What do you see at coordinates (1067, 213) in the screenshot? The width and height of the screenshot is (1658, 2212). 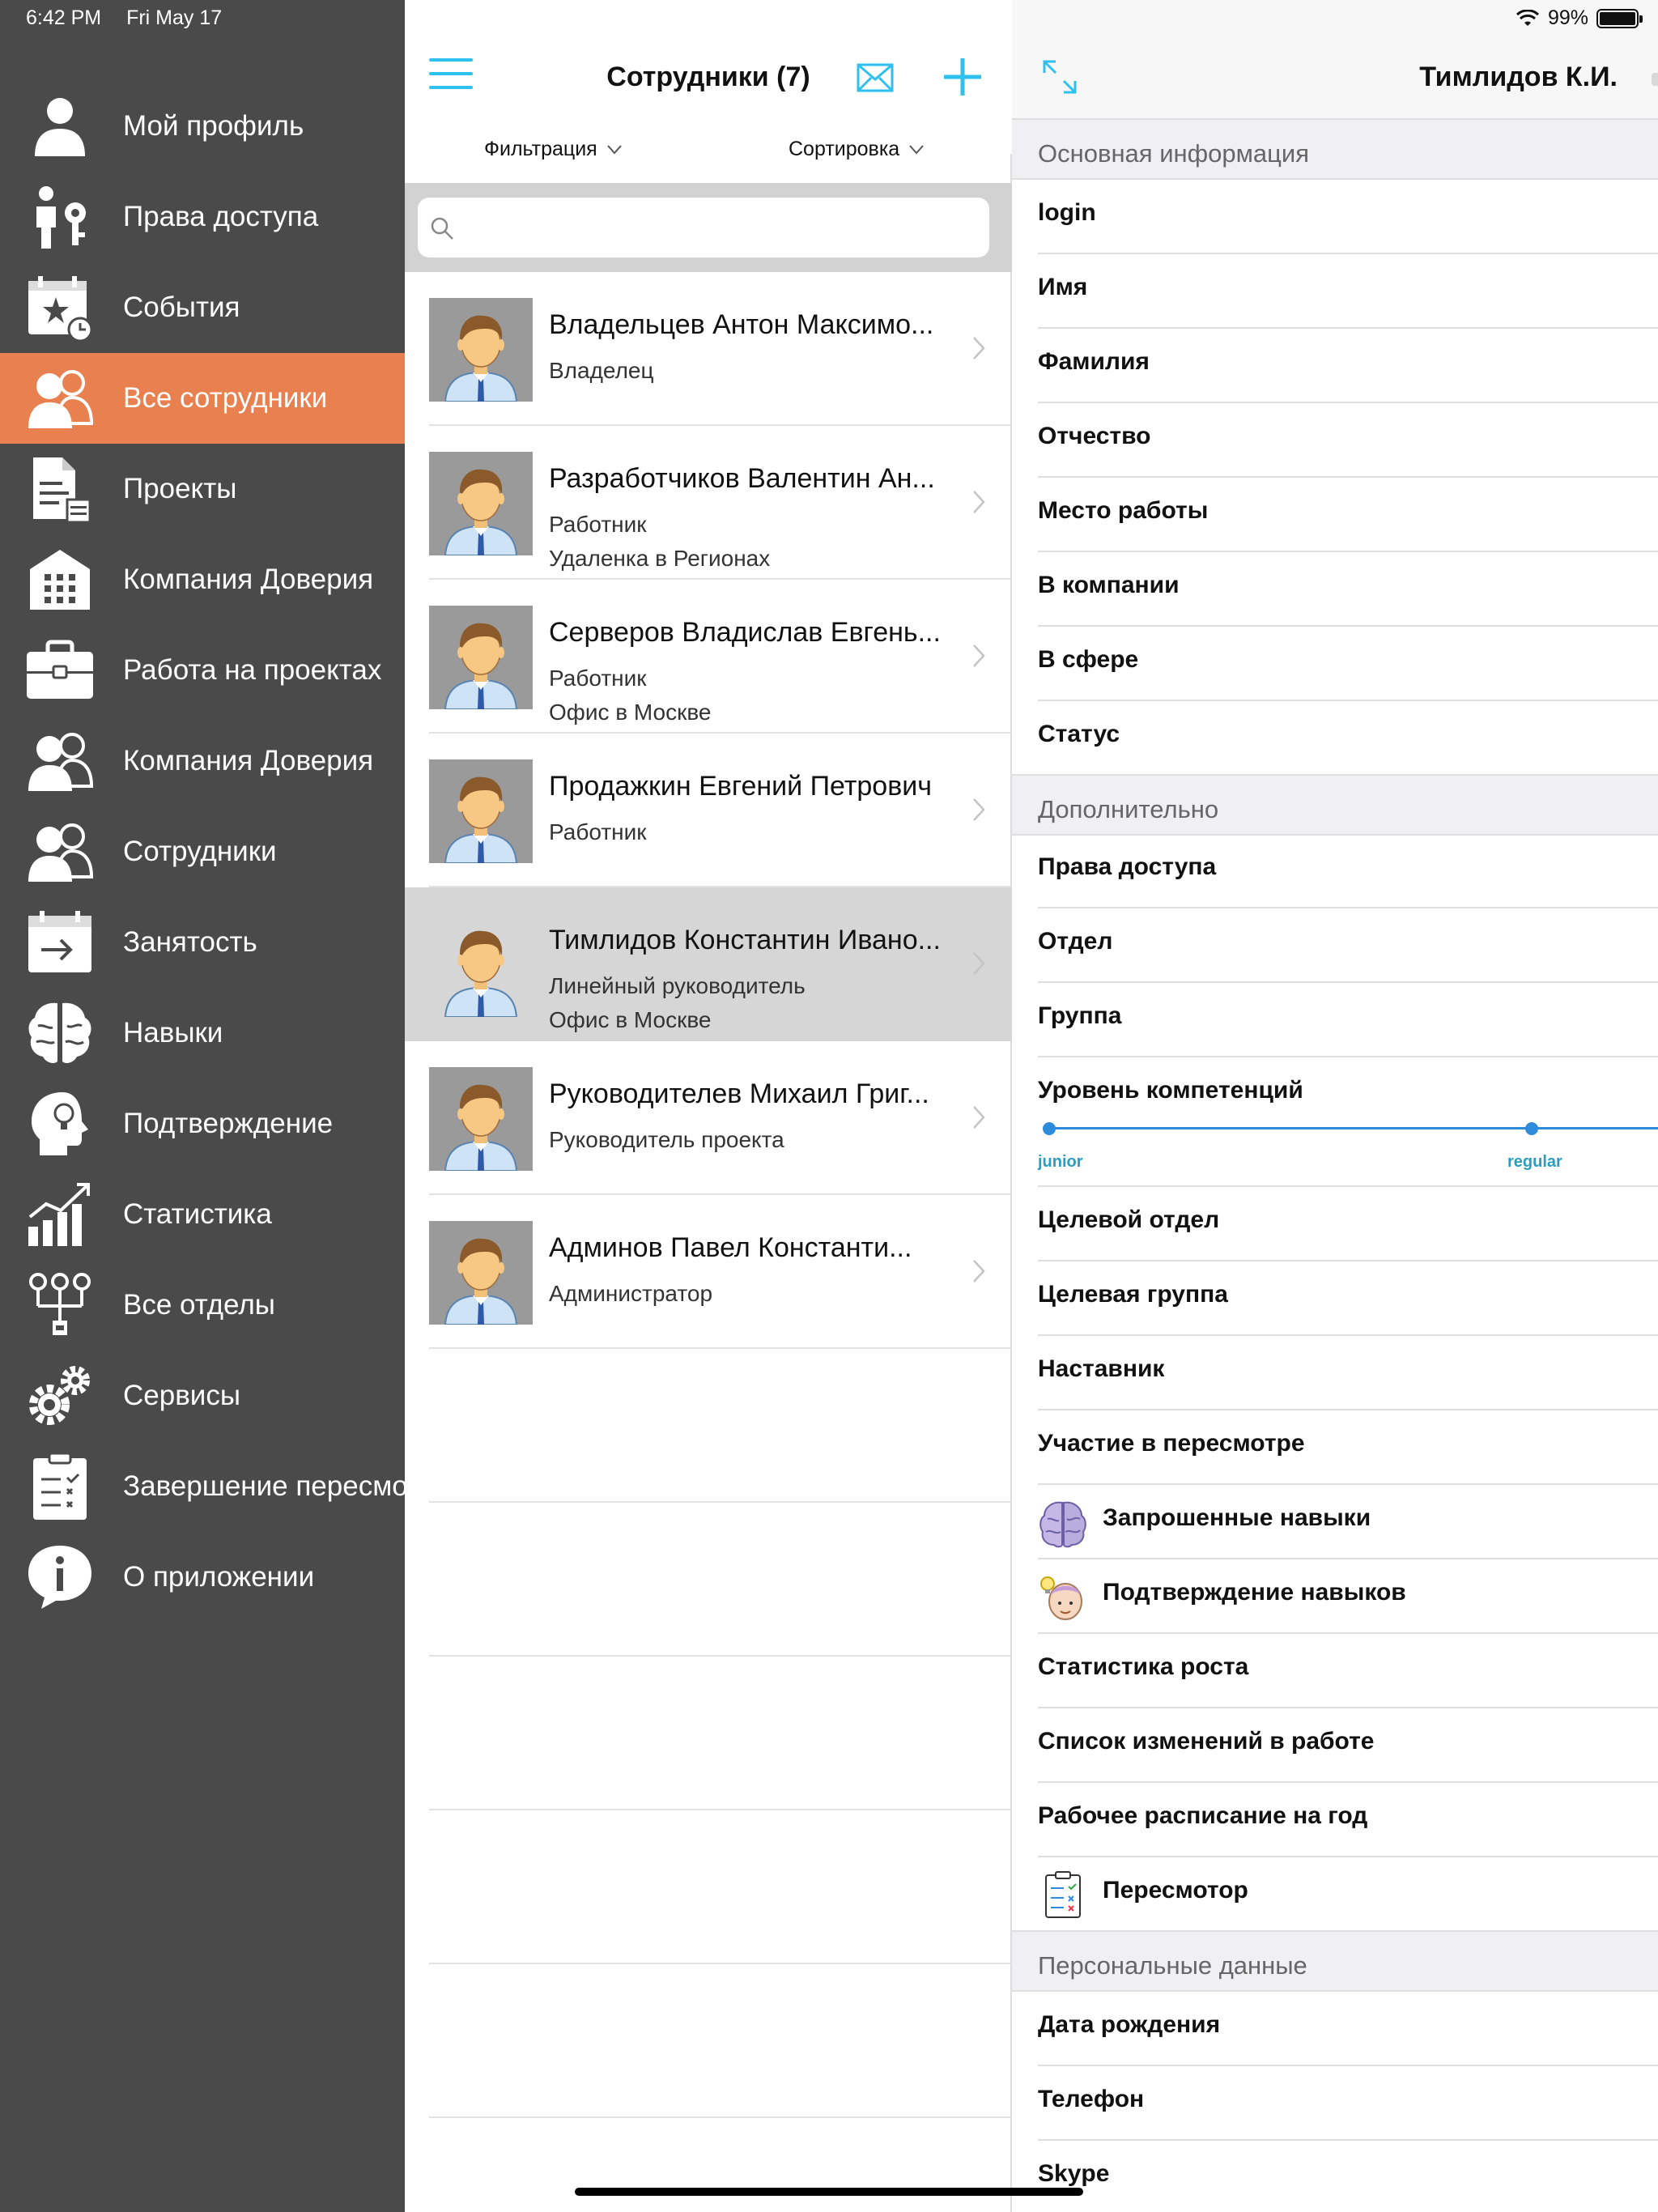 I see `field-label: login` at bounding box center [1067, 213].